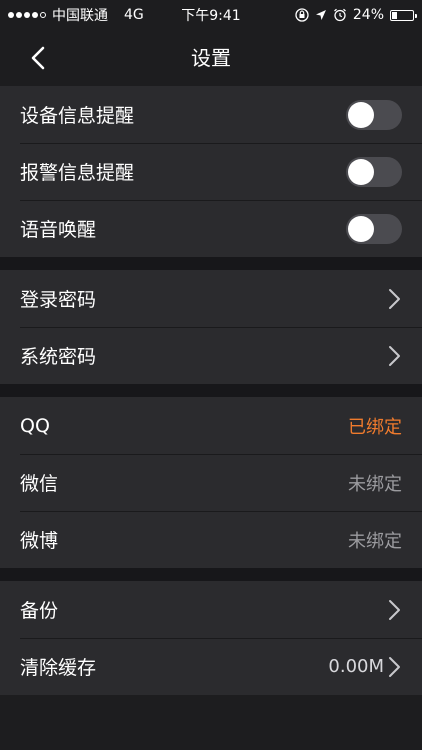 This screenshot has width=422, height=750. Describe the element at coordinates (39, 484) in the screenshot. I see `row-label: 微信` at that location.